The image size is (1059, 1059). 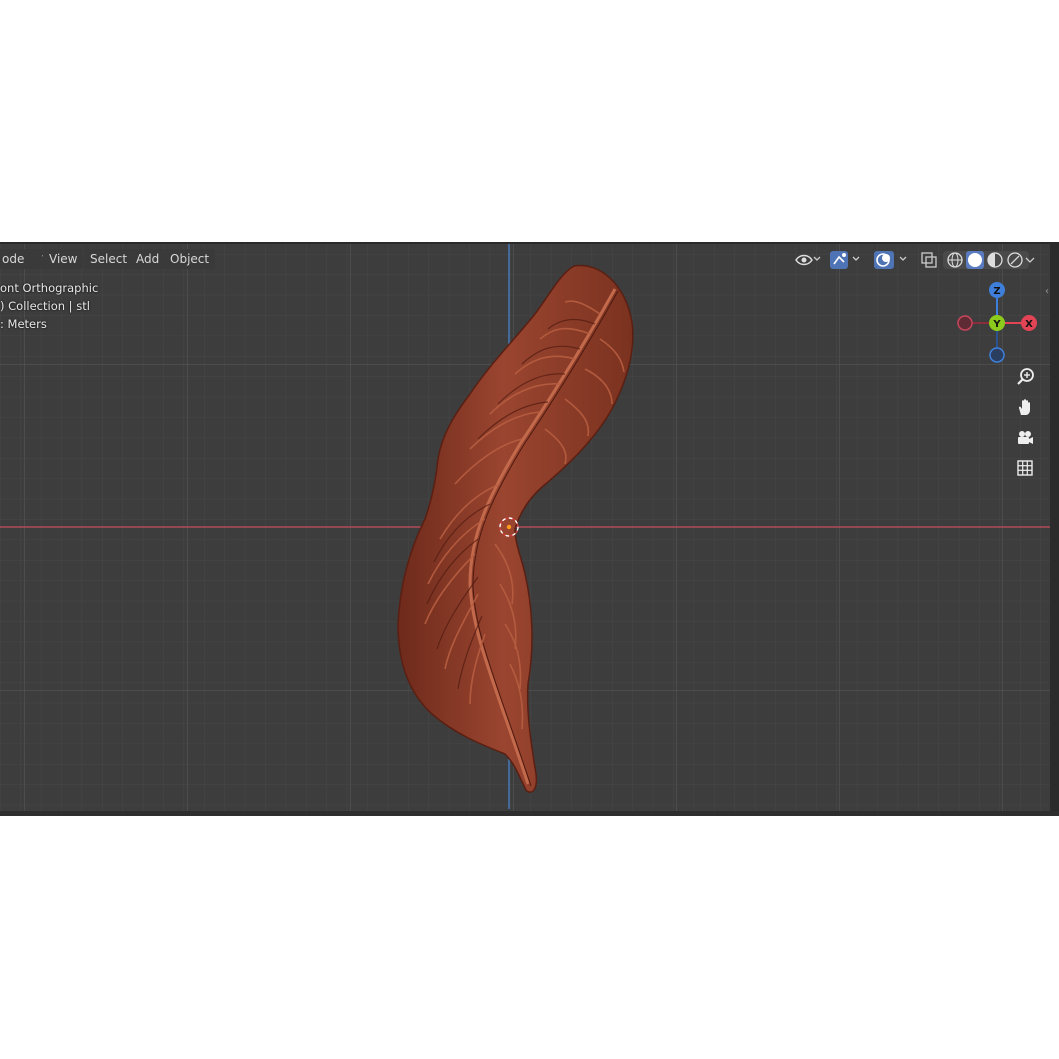 What do you see at coordinates (1029, 324) in the screenshot?
I see `gizmo-x-label: X` at bounding box center [1029, 324].